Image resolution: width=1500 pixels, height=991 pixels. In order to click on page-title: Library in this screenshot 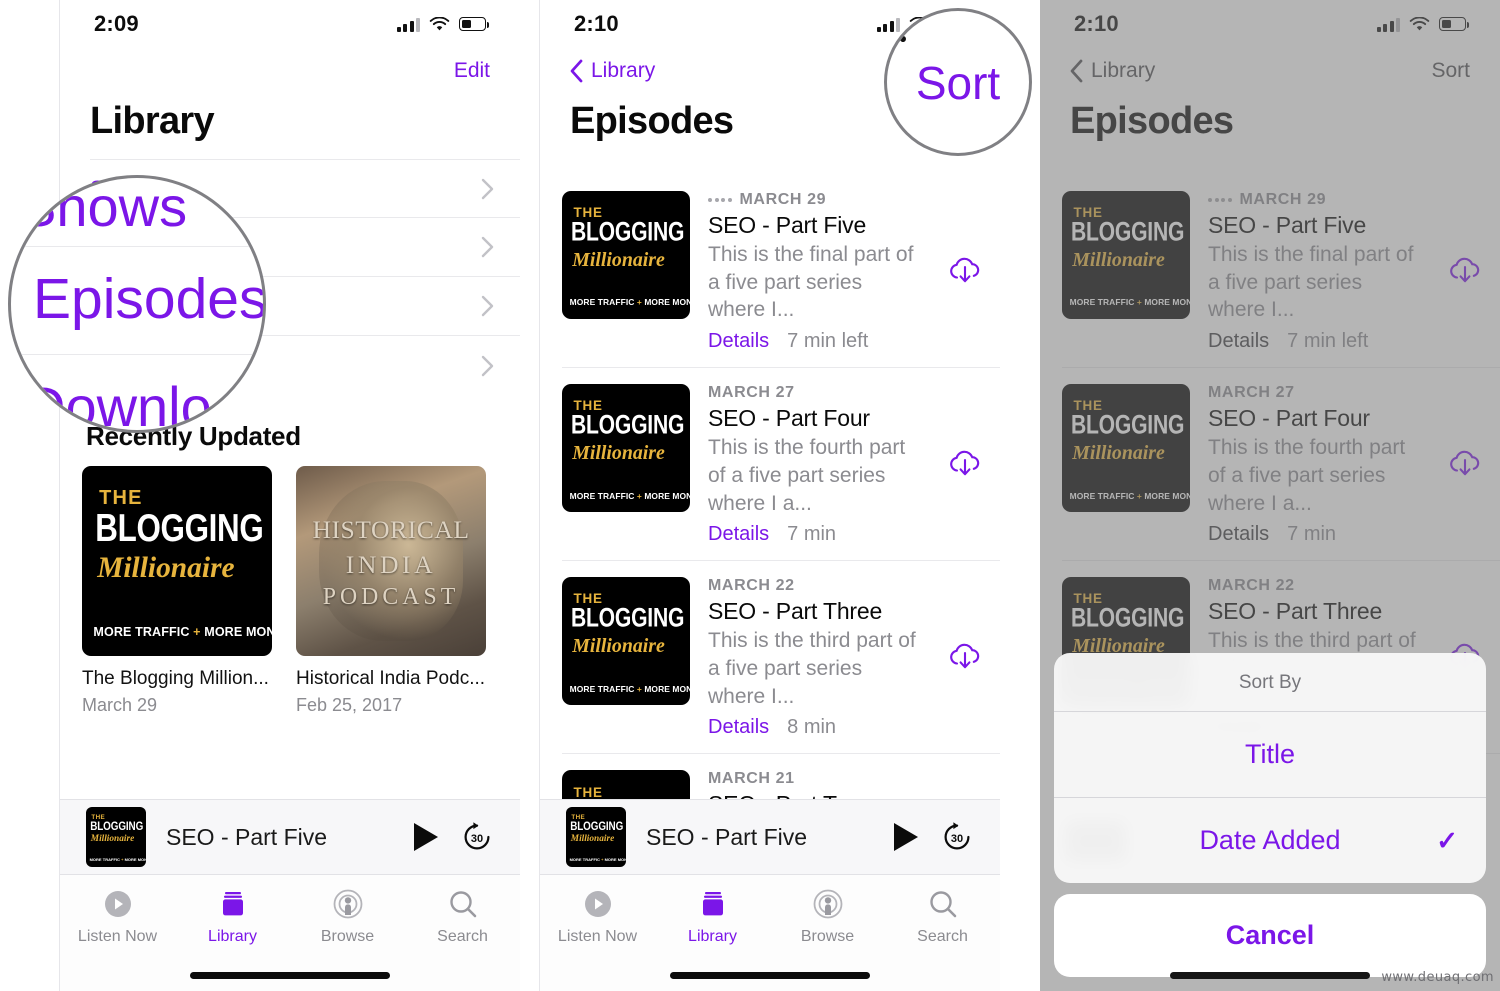, I will do `click(152, 121)`.